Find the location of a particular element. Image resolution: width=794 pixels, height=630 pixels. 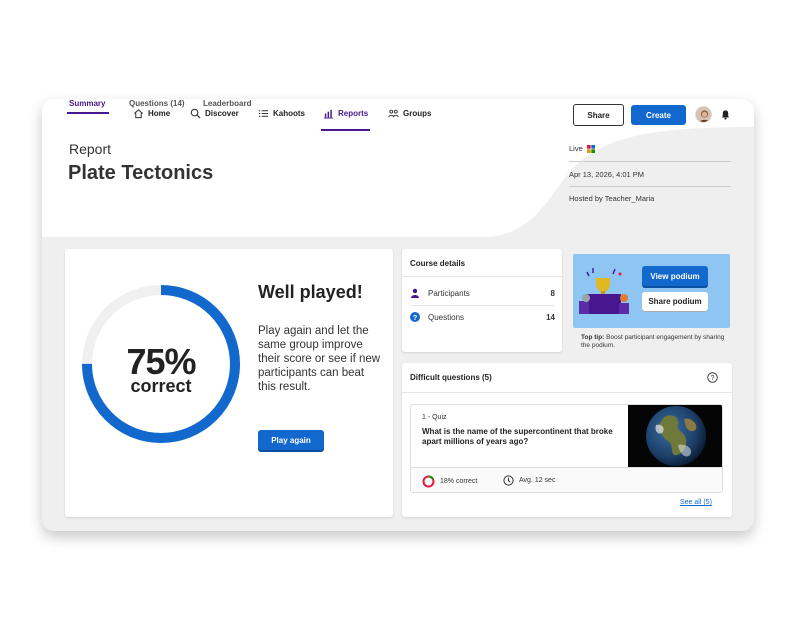

live-status: Live is located at coordinates (582, 149).